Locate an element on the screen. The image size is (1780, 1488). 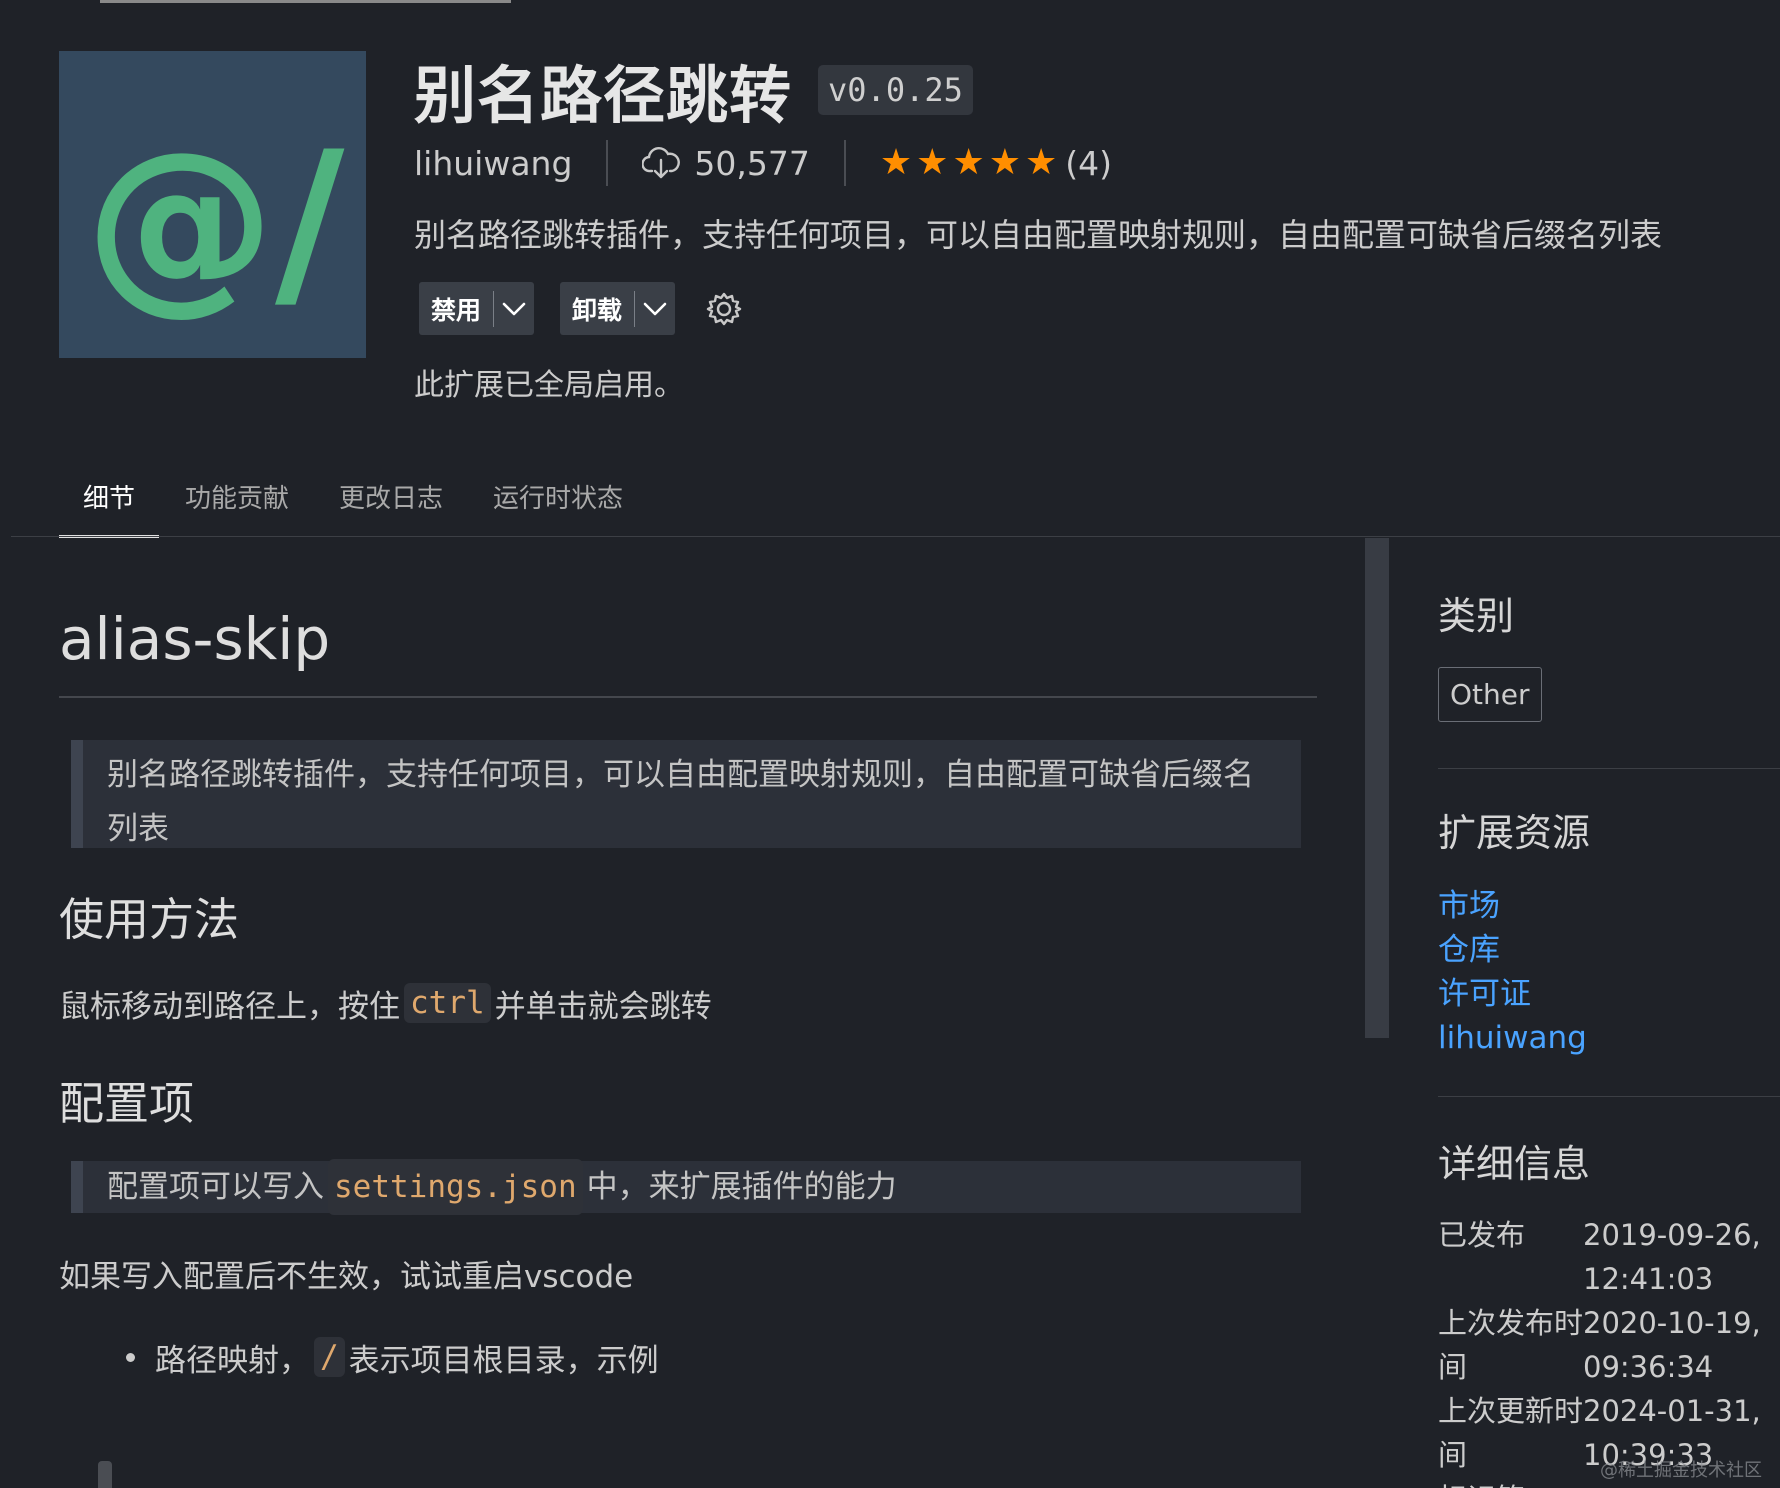
detail-value: 2020-10-19, 09:36:34 is located at coordinates (1672, 1345).